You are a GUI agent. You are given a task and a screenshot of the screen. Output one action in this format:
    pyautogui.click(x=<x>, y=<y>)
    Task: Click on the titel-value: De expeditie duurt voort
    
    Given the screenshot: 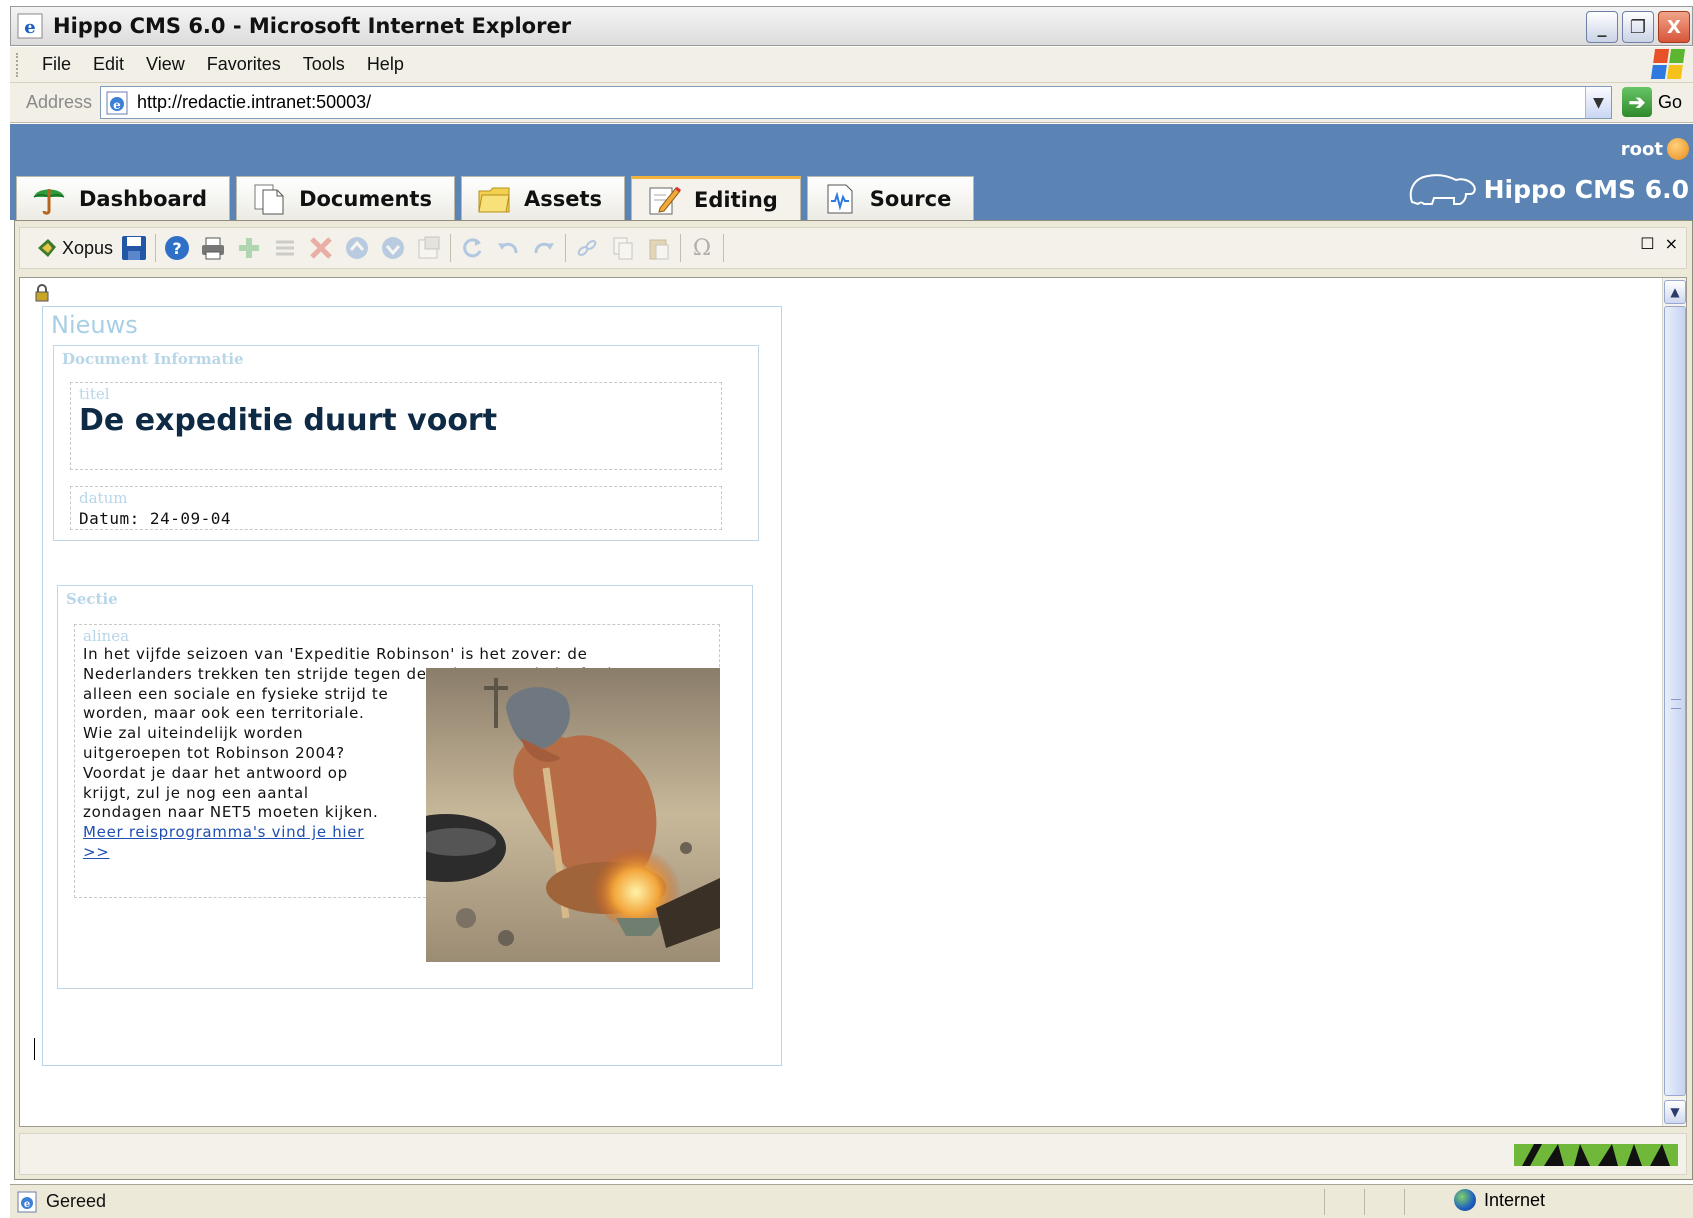 What is the action you would take?
    pyautogui.click(x=288, y=420)
    